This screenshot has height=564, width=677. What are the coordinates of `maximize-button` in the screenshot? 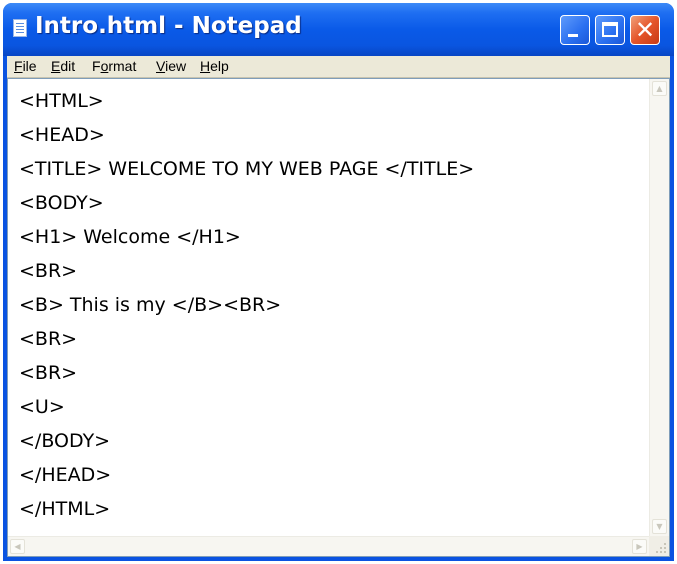 It's located at (610, 30).